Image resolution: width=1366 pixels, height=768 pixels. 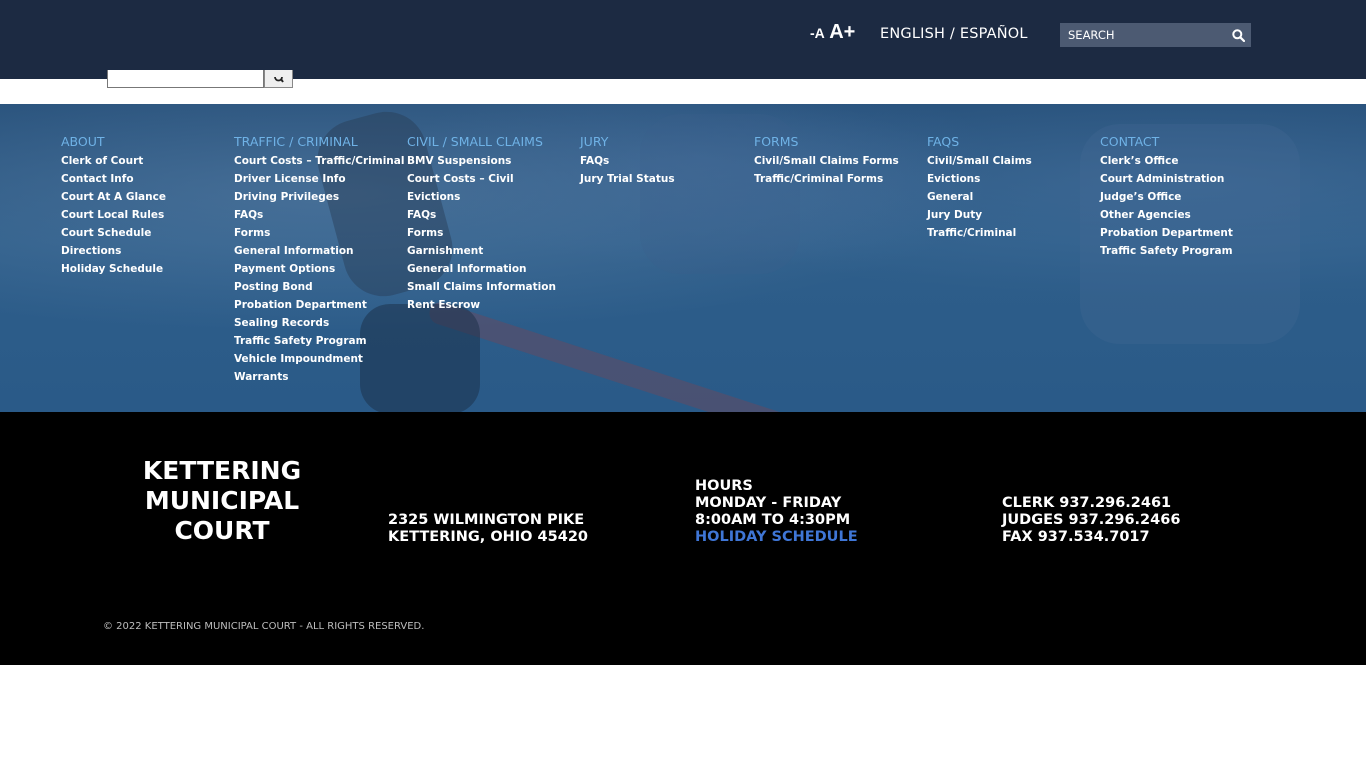 I want to click on phone-judges: JUDGES 937.296.2466, so click(x=1091, y=520).